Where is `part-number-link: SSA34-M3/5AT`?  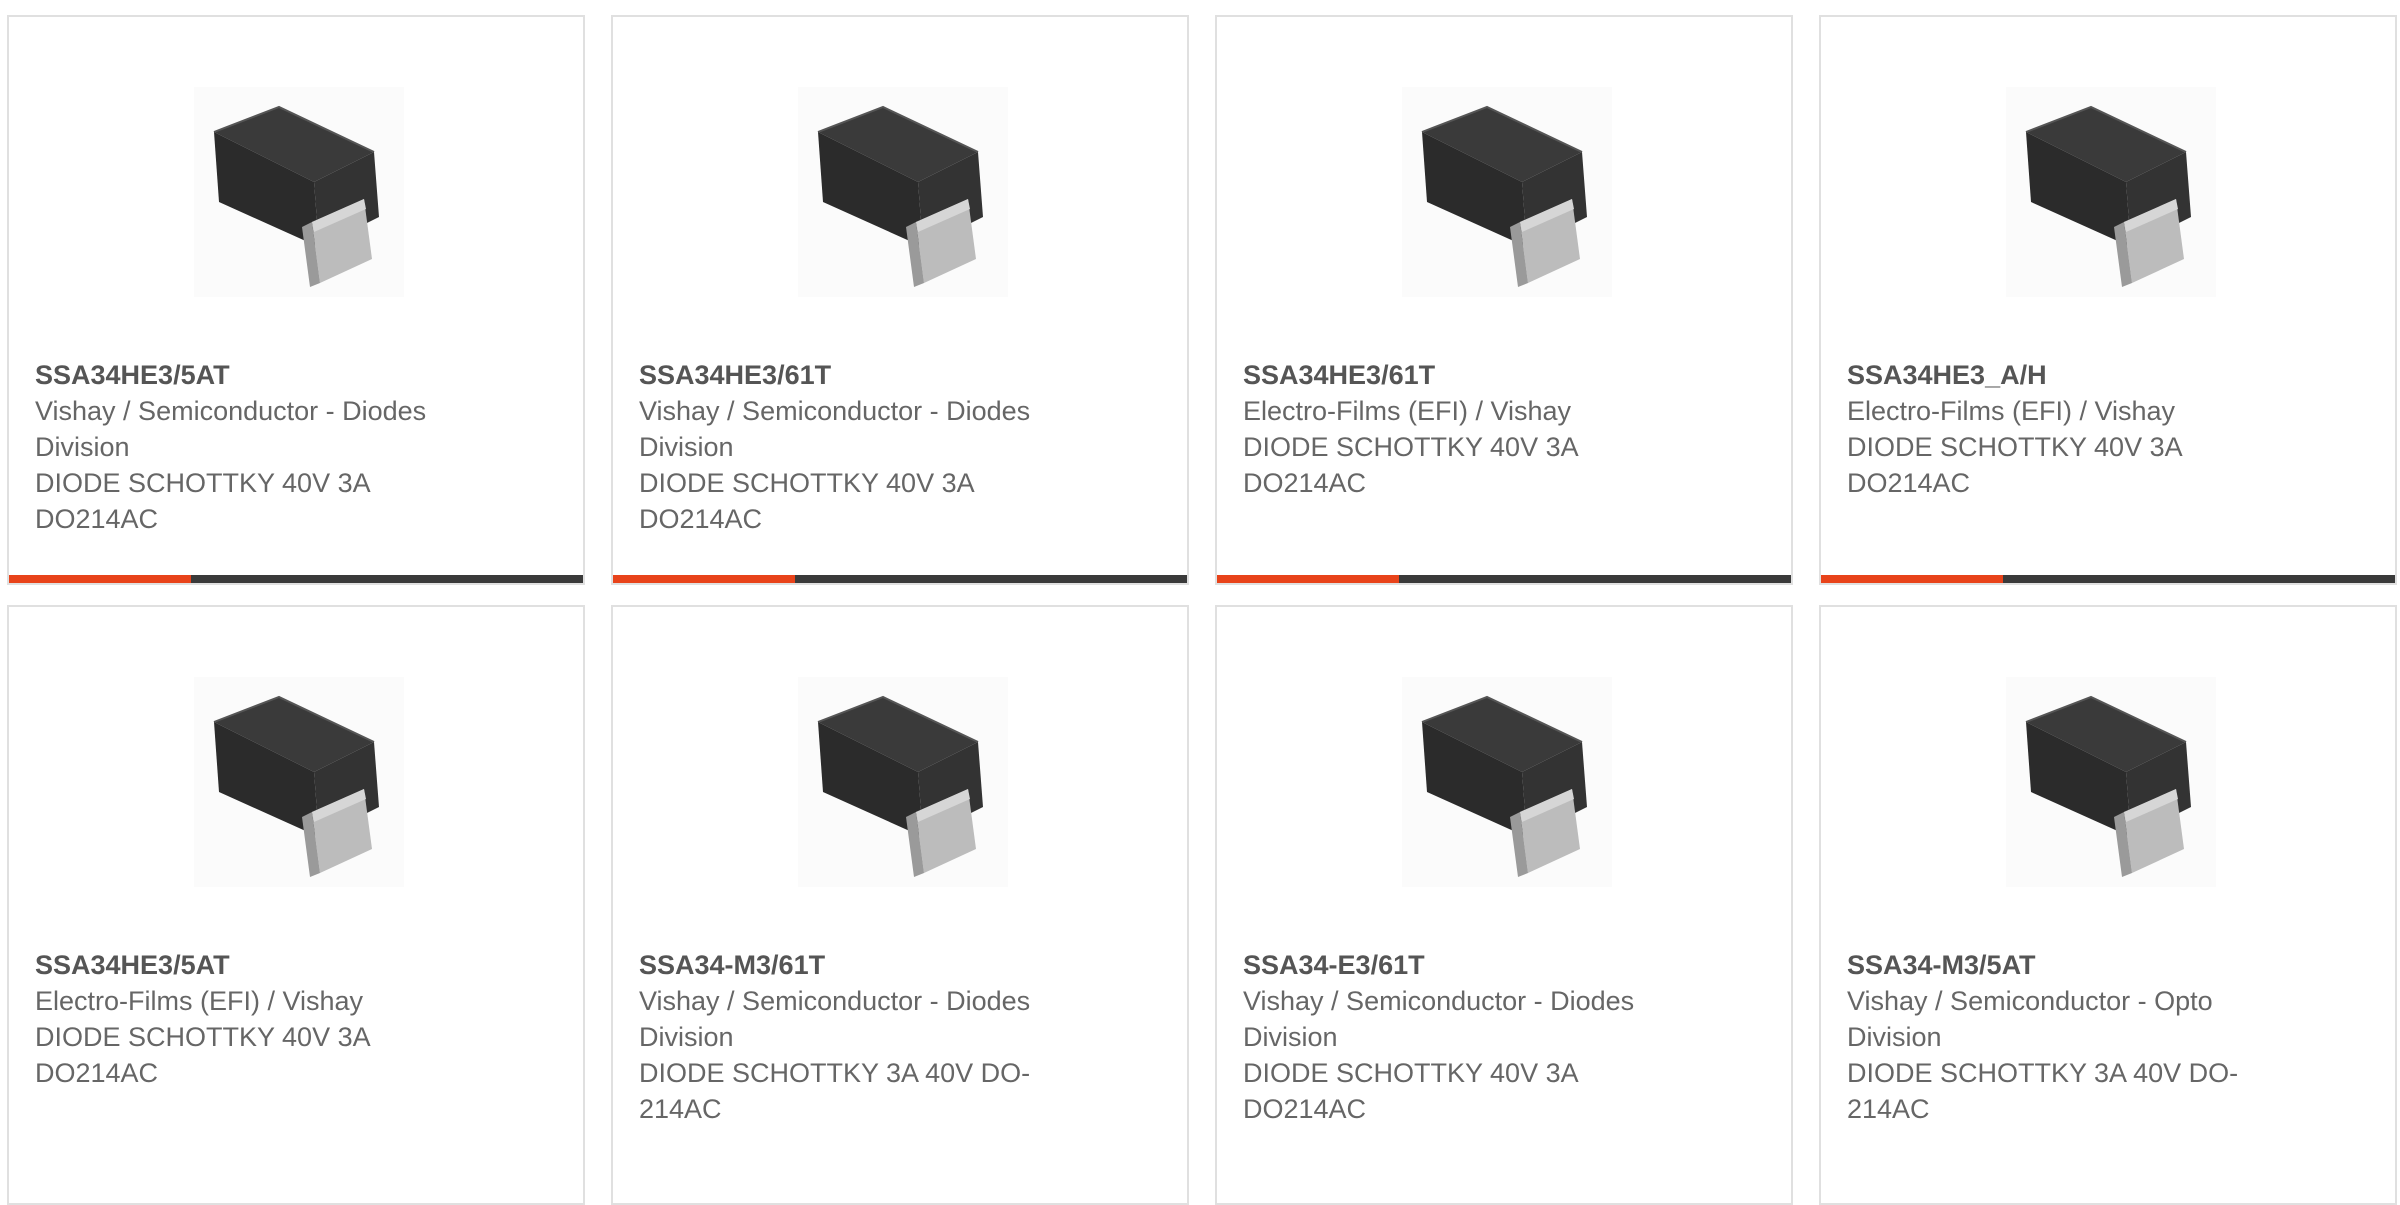 part-number-link: SSA34-M3/5AT is located at coordinates (2067, 965).